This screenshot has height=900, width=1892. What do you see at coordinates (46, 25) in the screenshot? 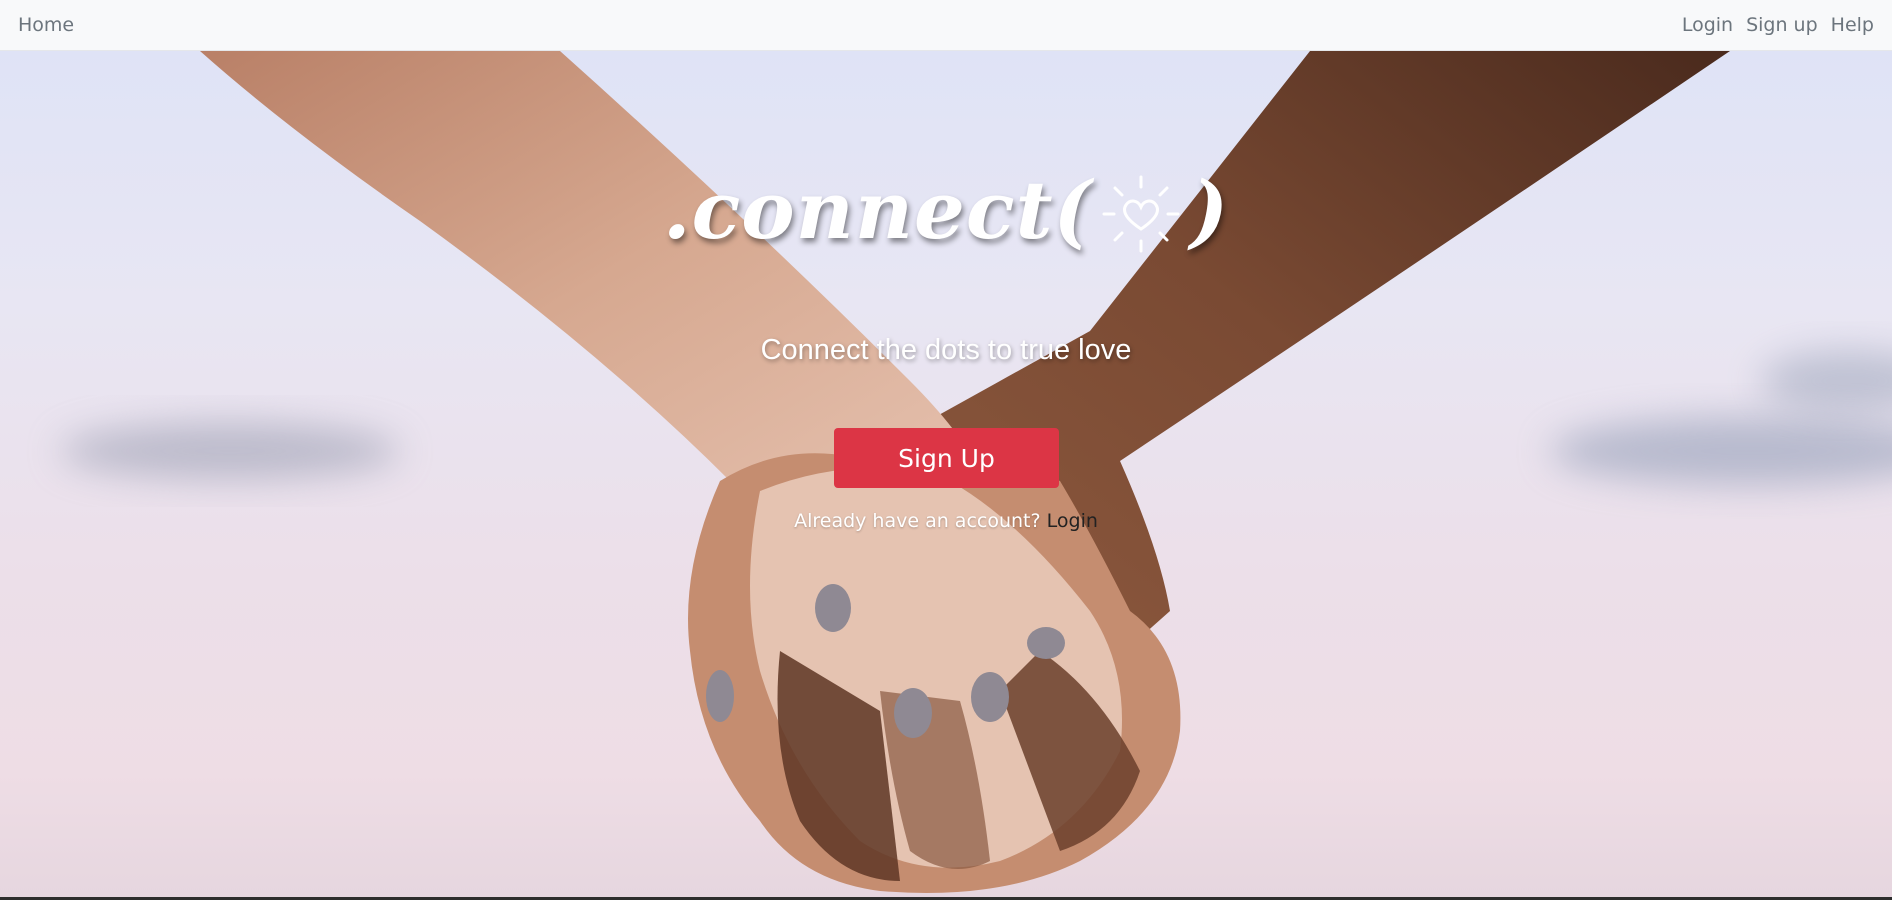
I see `nav-home-link: Home` at bounding box center [46, 25].